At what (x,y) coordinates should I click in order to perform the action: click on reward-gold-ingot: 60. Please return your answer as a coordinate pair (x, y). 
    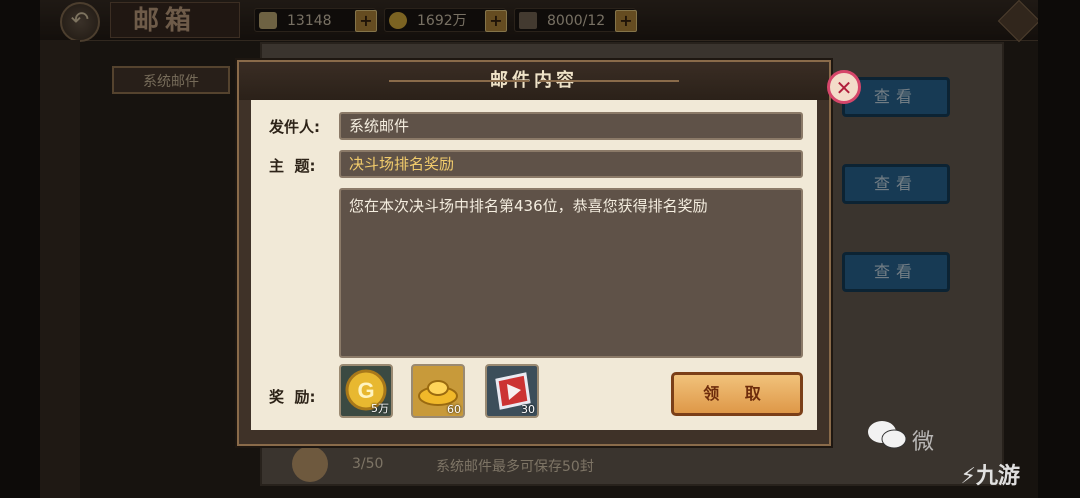
    Looking at the image, I should click on (438, 391).